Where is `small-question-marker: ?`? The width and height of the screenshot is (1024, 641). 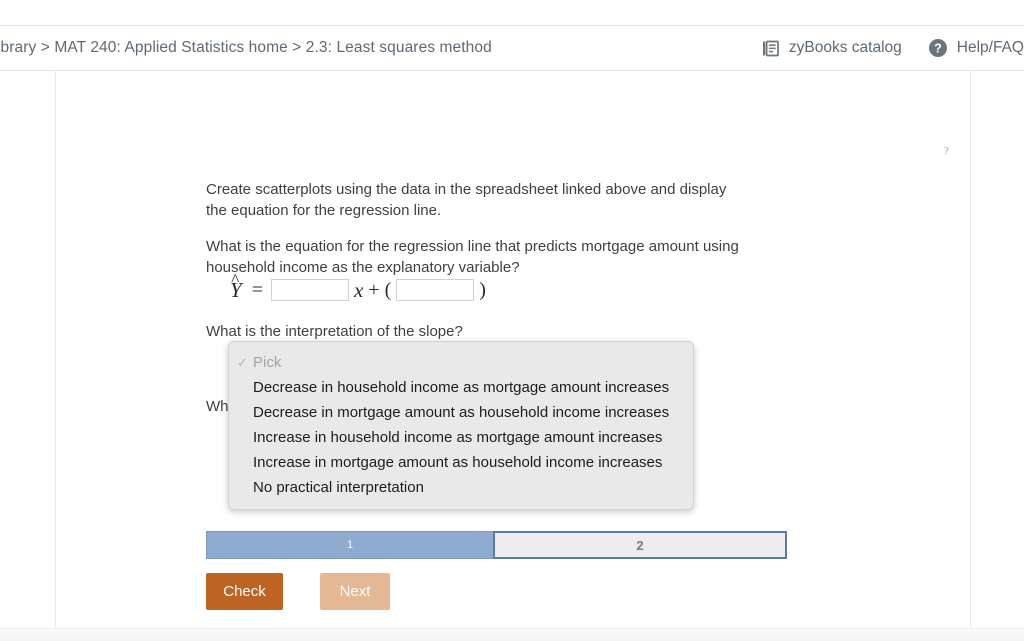
small-question-marker: ? is located at coordinates (946, 151).